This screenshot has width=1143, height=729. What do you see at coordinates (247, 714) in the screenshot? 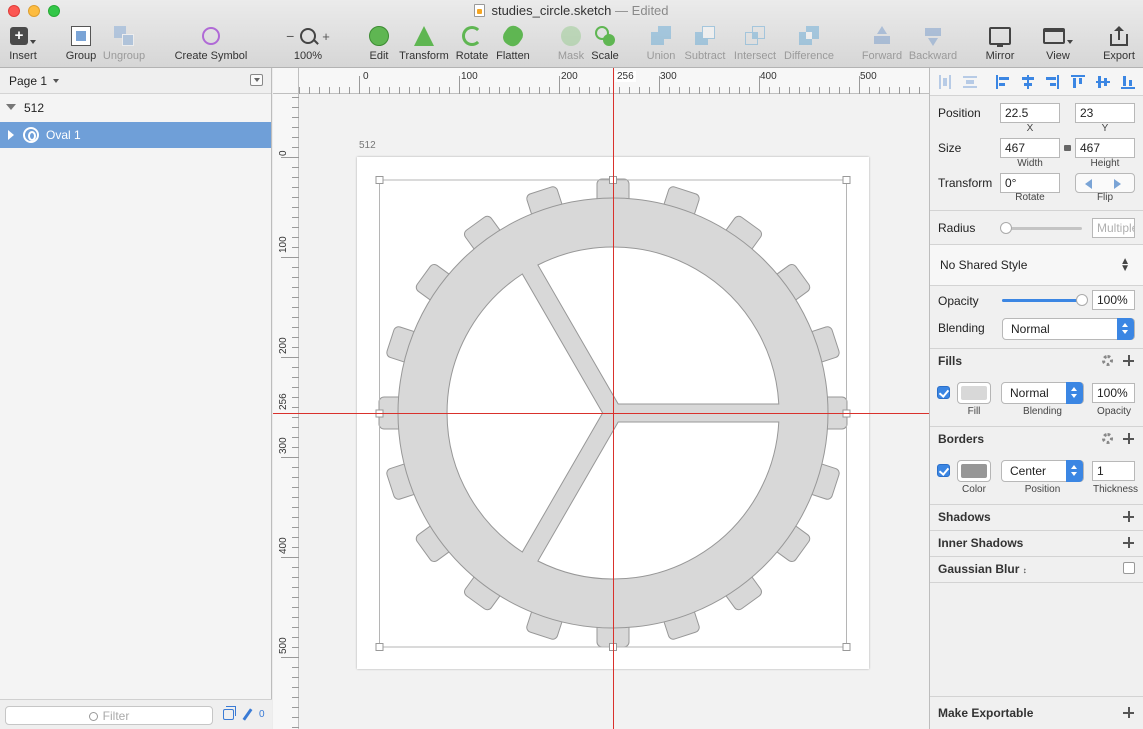
I see `brush-icon` at bounding box center [247, 714].